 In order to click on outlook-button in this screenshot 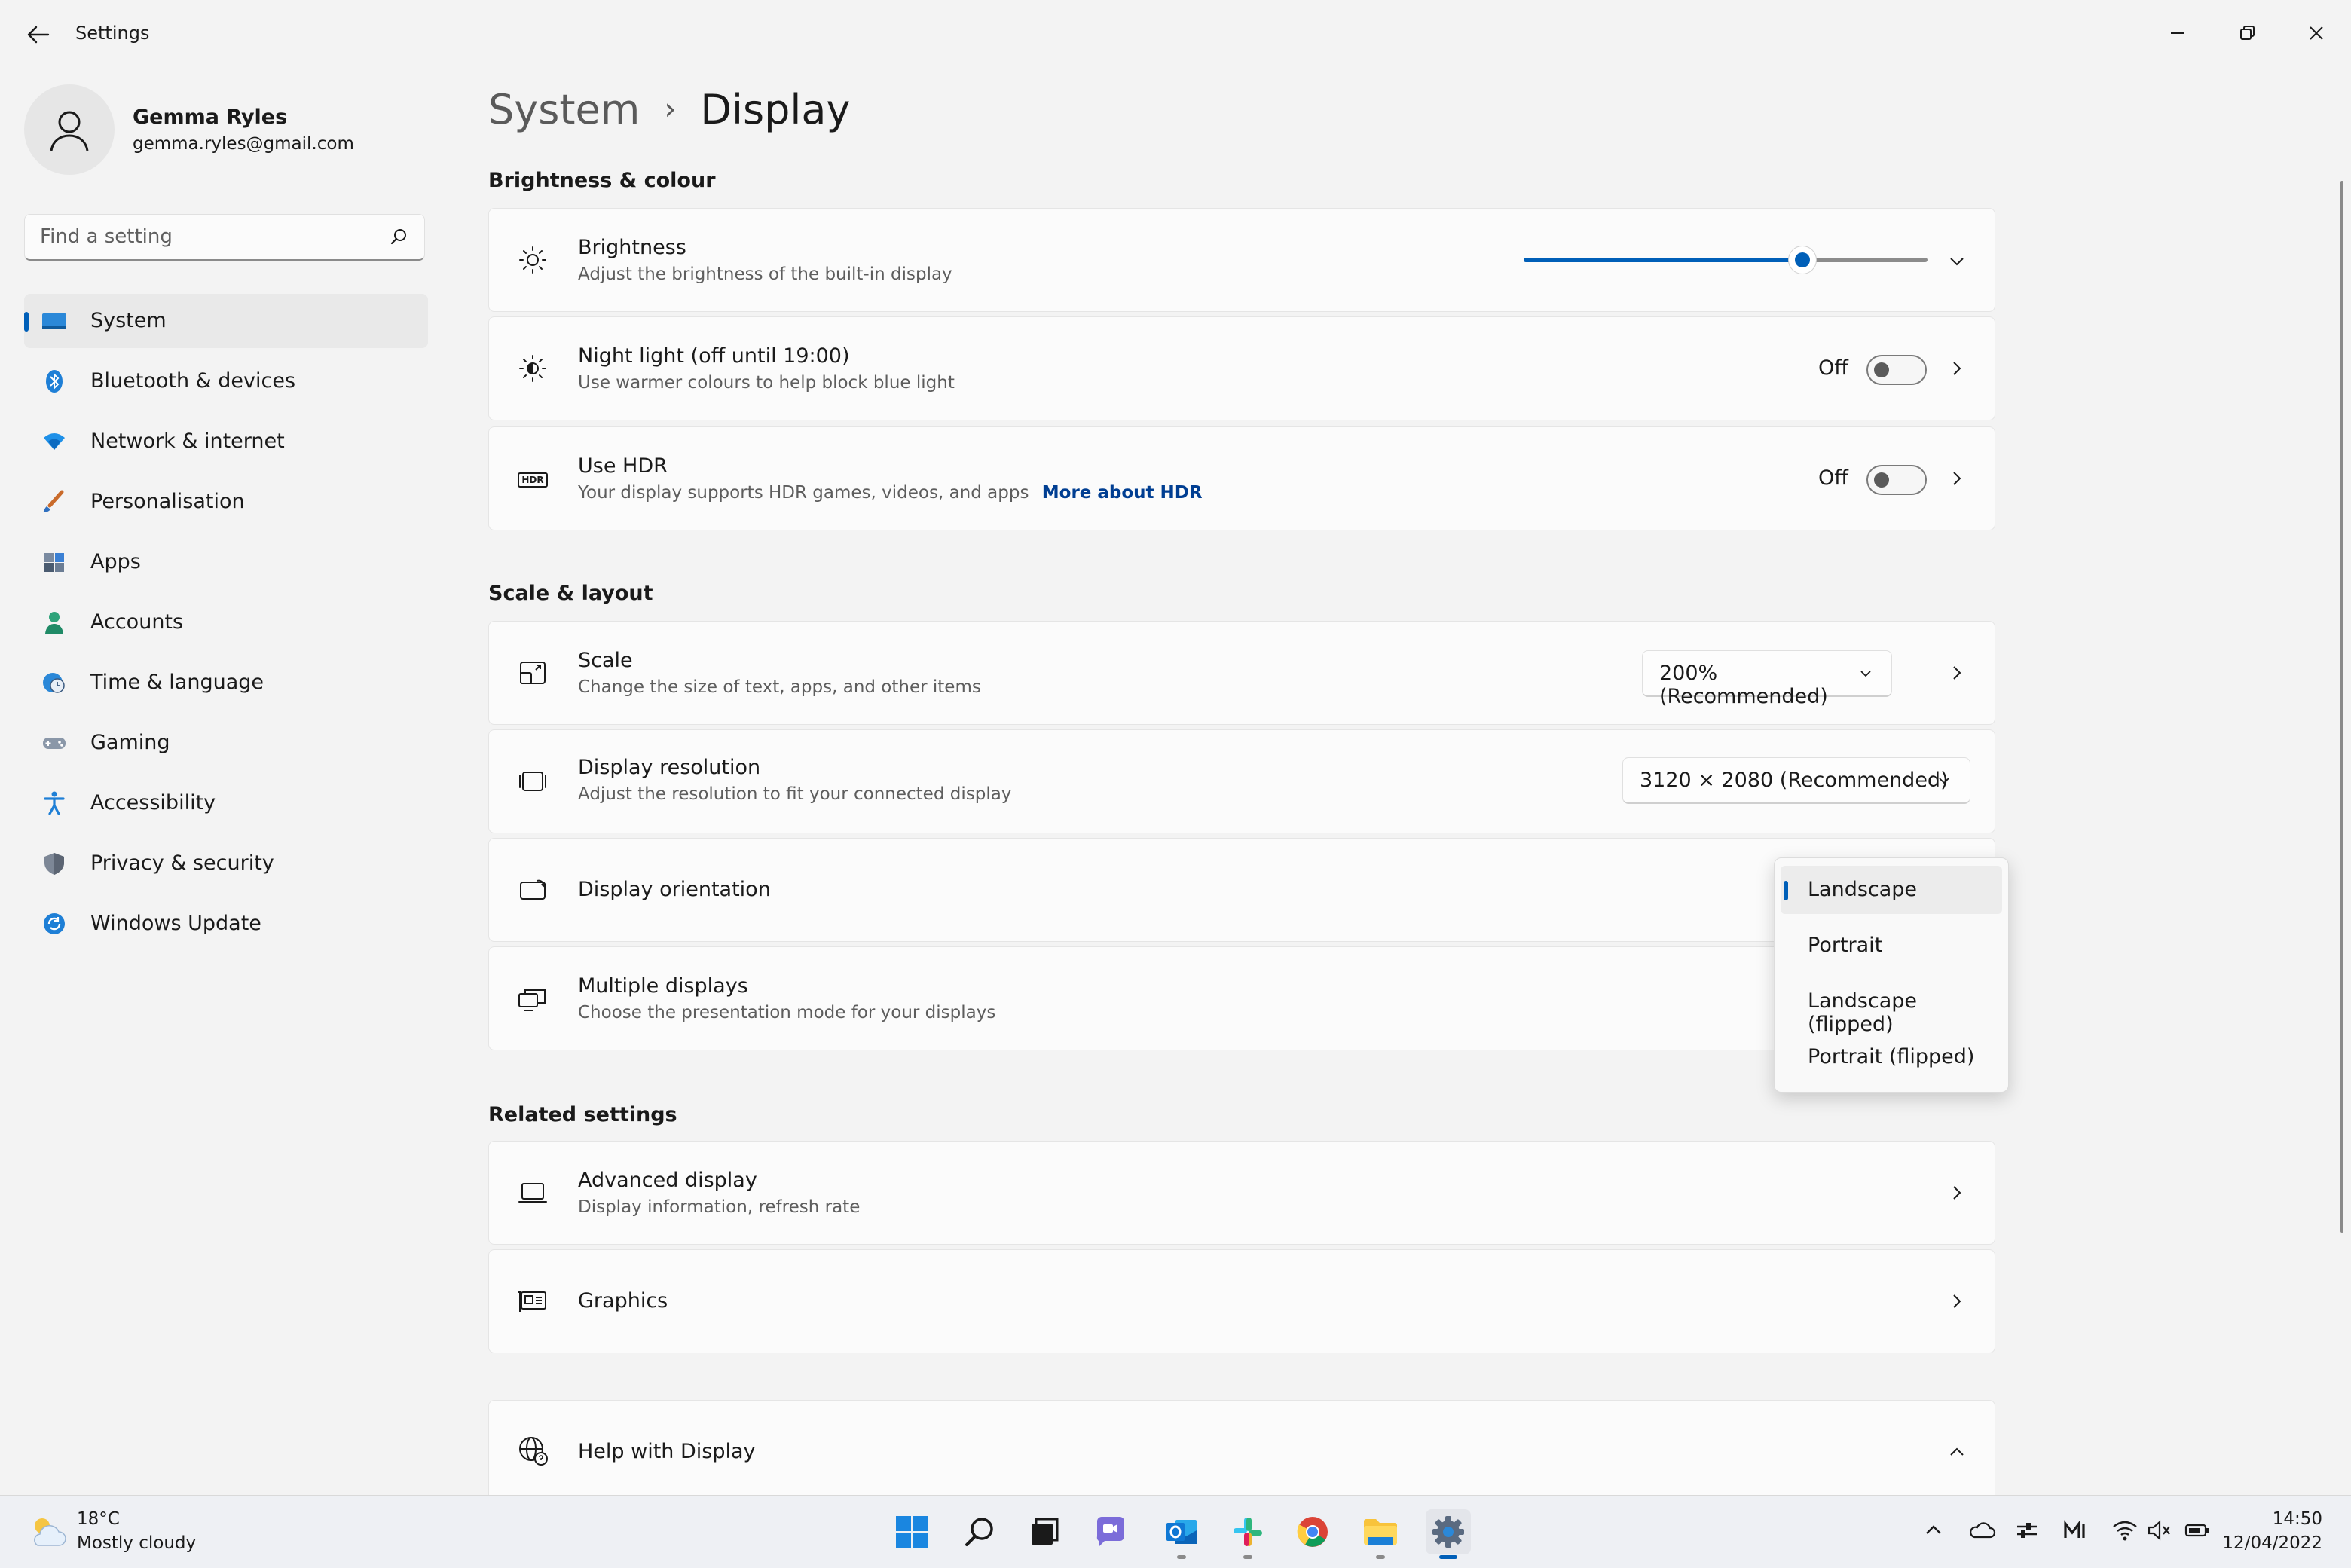, I will do `click(1181, 1534)`.